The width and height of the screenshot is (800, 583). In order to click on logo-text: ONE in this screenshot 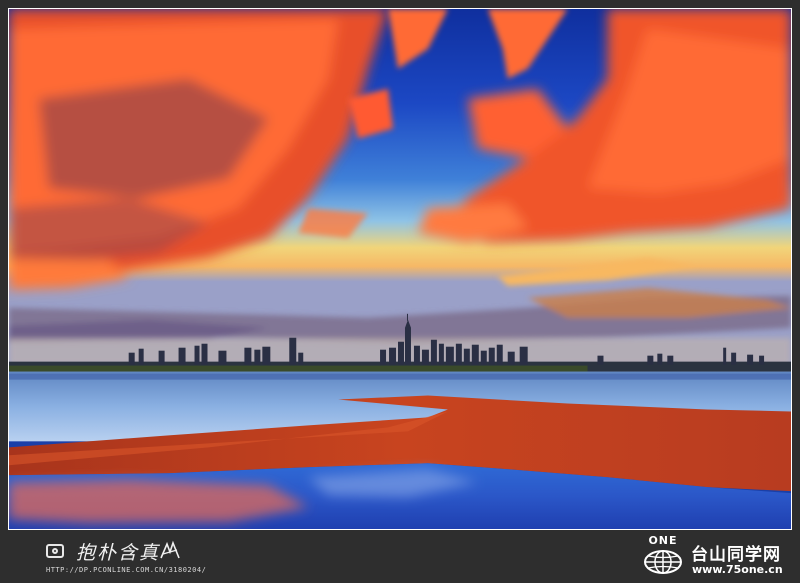, I will do `click(663, 540)`.